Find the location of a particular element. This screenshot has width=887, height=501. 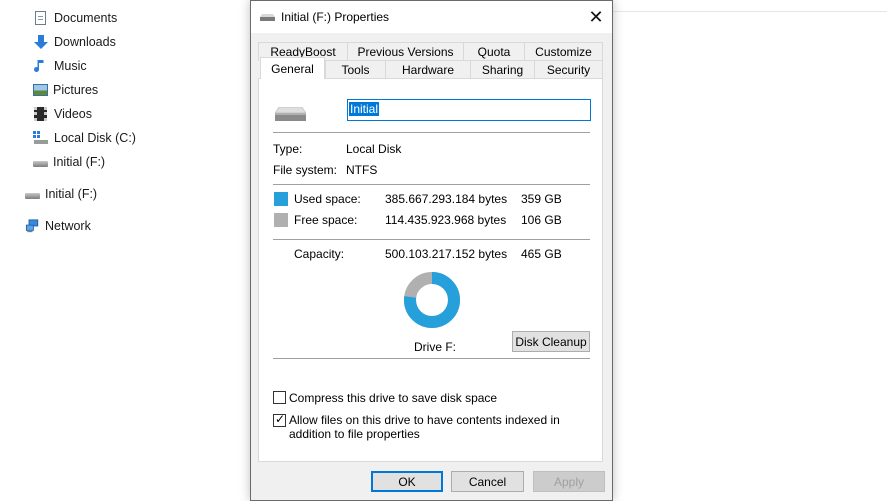

tab-label: Sharing is located at coordinates (502, 70).